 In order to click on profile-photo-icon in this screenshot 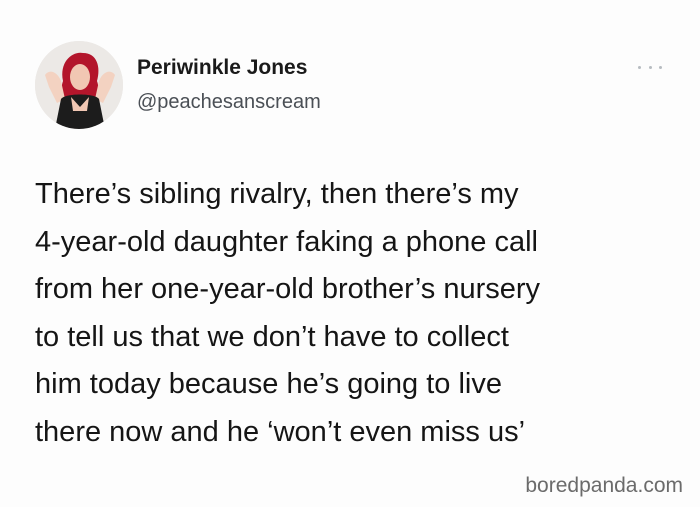, I will do `click(79, 85)`.